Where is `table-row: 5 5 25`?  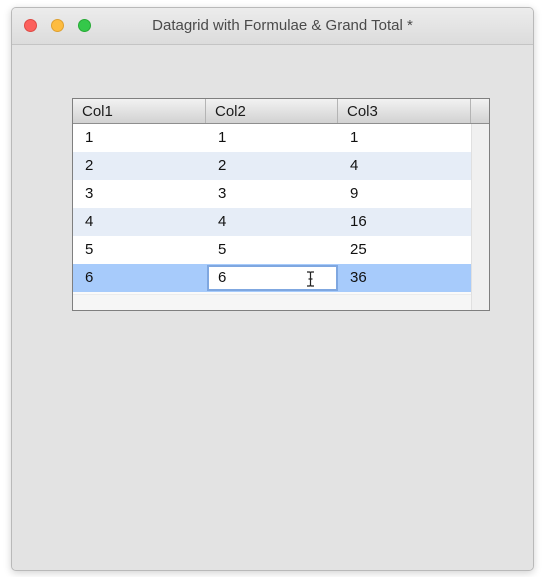 table-row: 5 5 25 is located at coordinates (272, 250).